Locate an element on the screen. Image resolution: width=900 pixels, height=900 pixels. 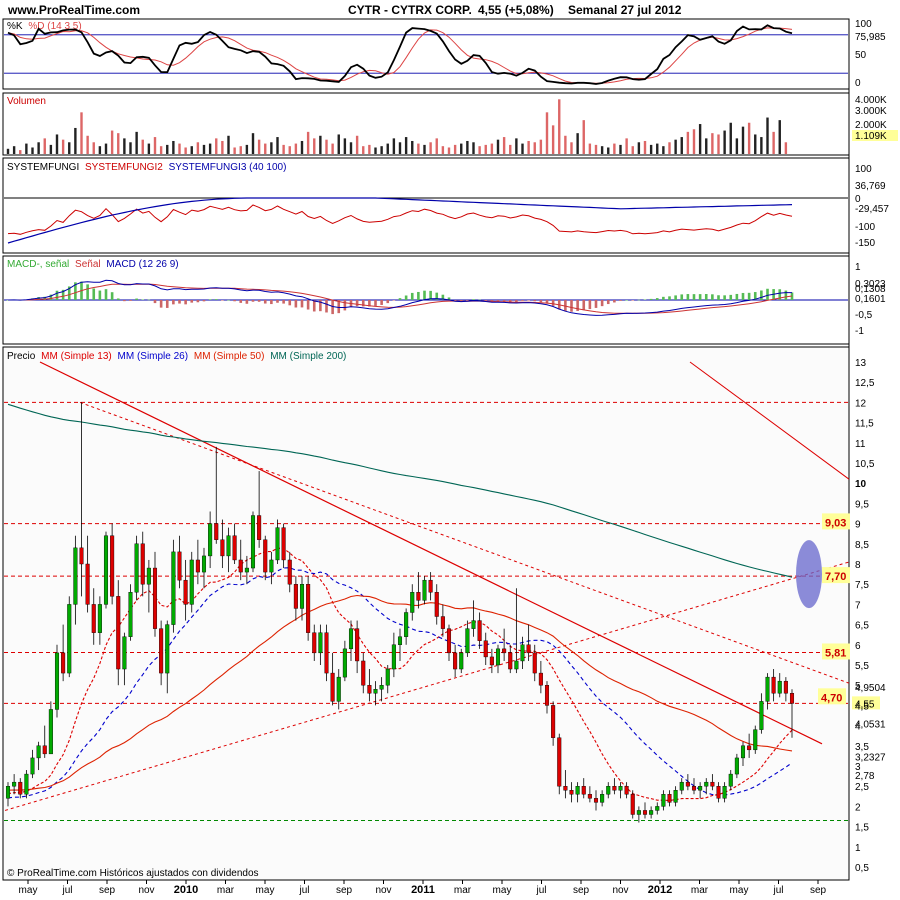
price-tick: 6,5 is located at coordinates (862, 626).